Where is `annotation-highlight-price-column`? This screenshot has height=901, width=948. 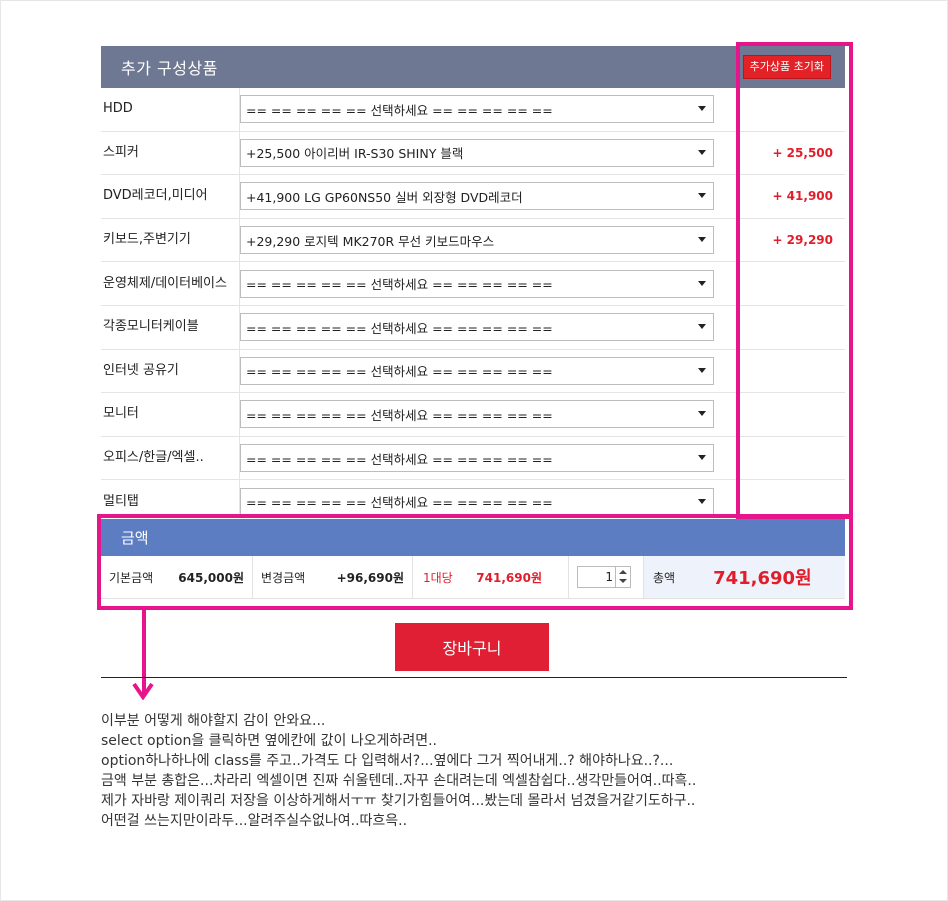
annotation-highlight-price-column is located at coordinates (794, 280).